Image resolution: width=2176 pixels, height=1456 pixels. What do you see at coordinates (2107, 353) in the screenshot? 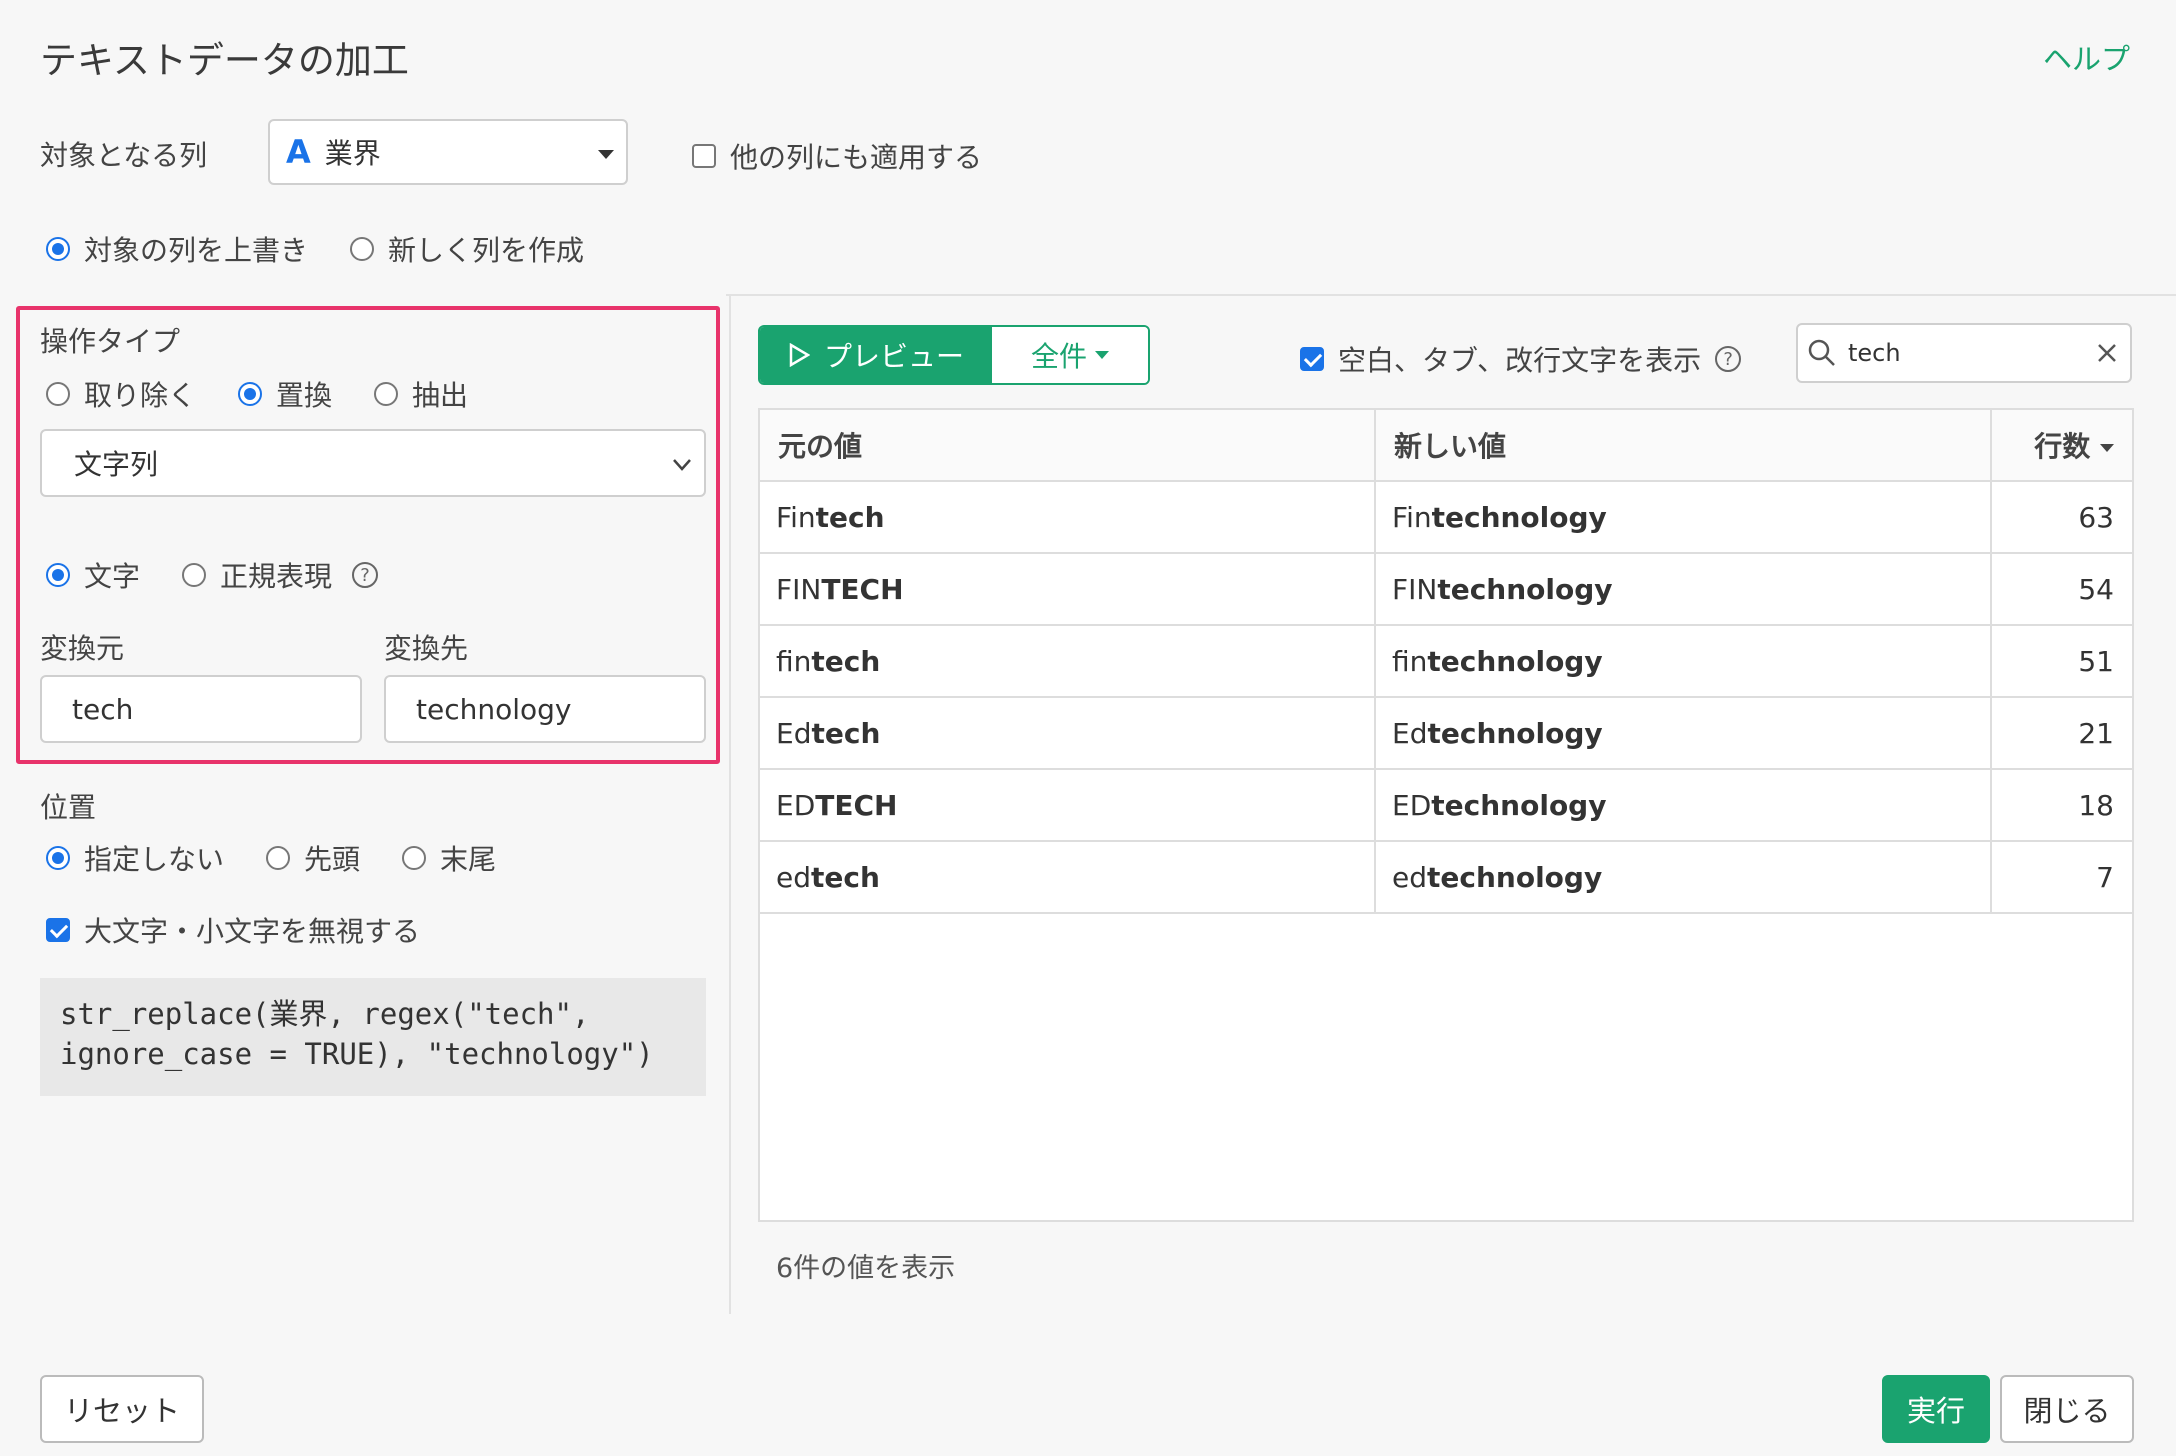
I see `clear-icon` at bounding box center [2107, 353].